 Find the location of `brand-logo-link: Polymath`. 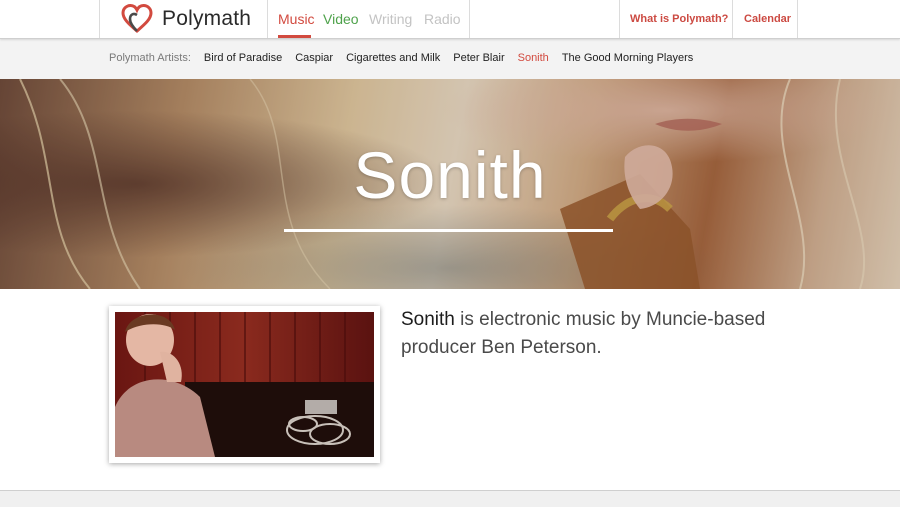

brand-logo-link: Polymath is located at coordinates (185, 19).